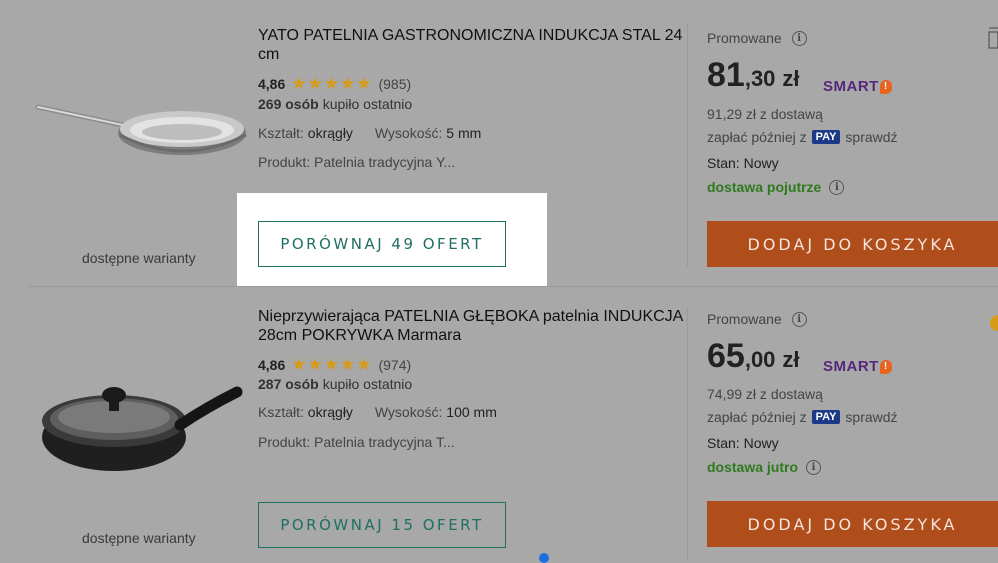 The width and height of the screenshot is (998, 563). What do you see at coordinates (471, 412) in the screenshot?
I see `height-value: 100 mm` at bounding box center [471, 412].